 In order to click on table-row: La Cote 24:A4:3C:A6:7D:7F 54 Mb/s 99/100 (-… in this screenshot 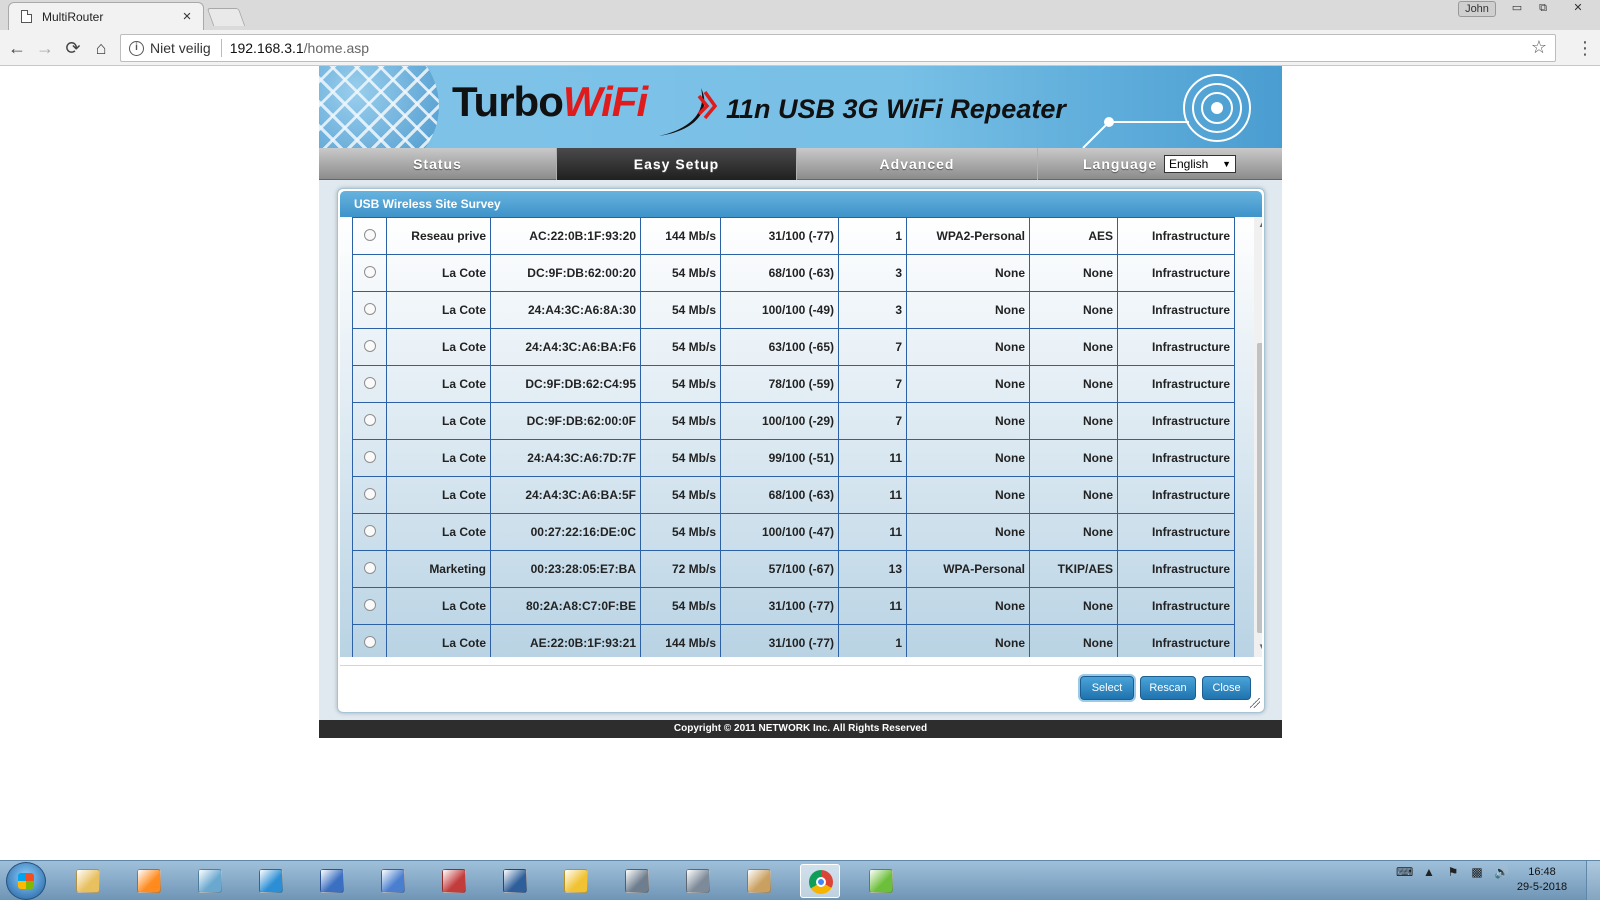, I will do `click(793, 458)`.